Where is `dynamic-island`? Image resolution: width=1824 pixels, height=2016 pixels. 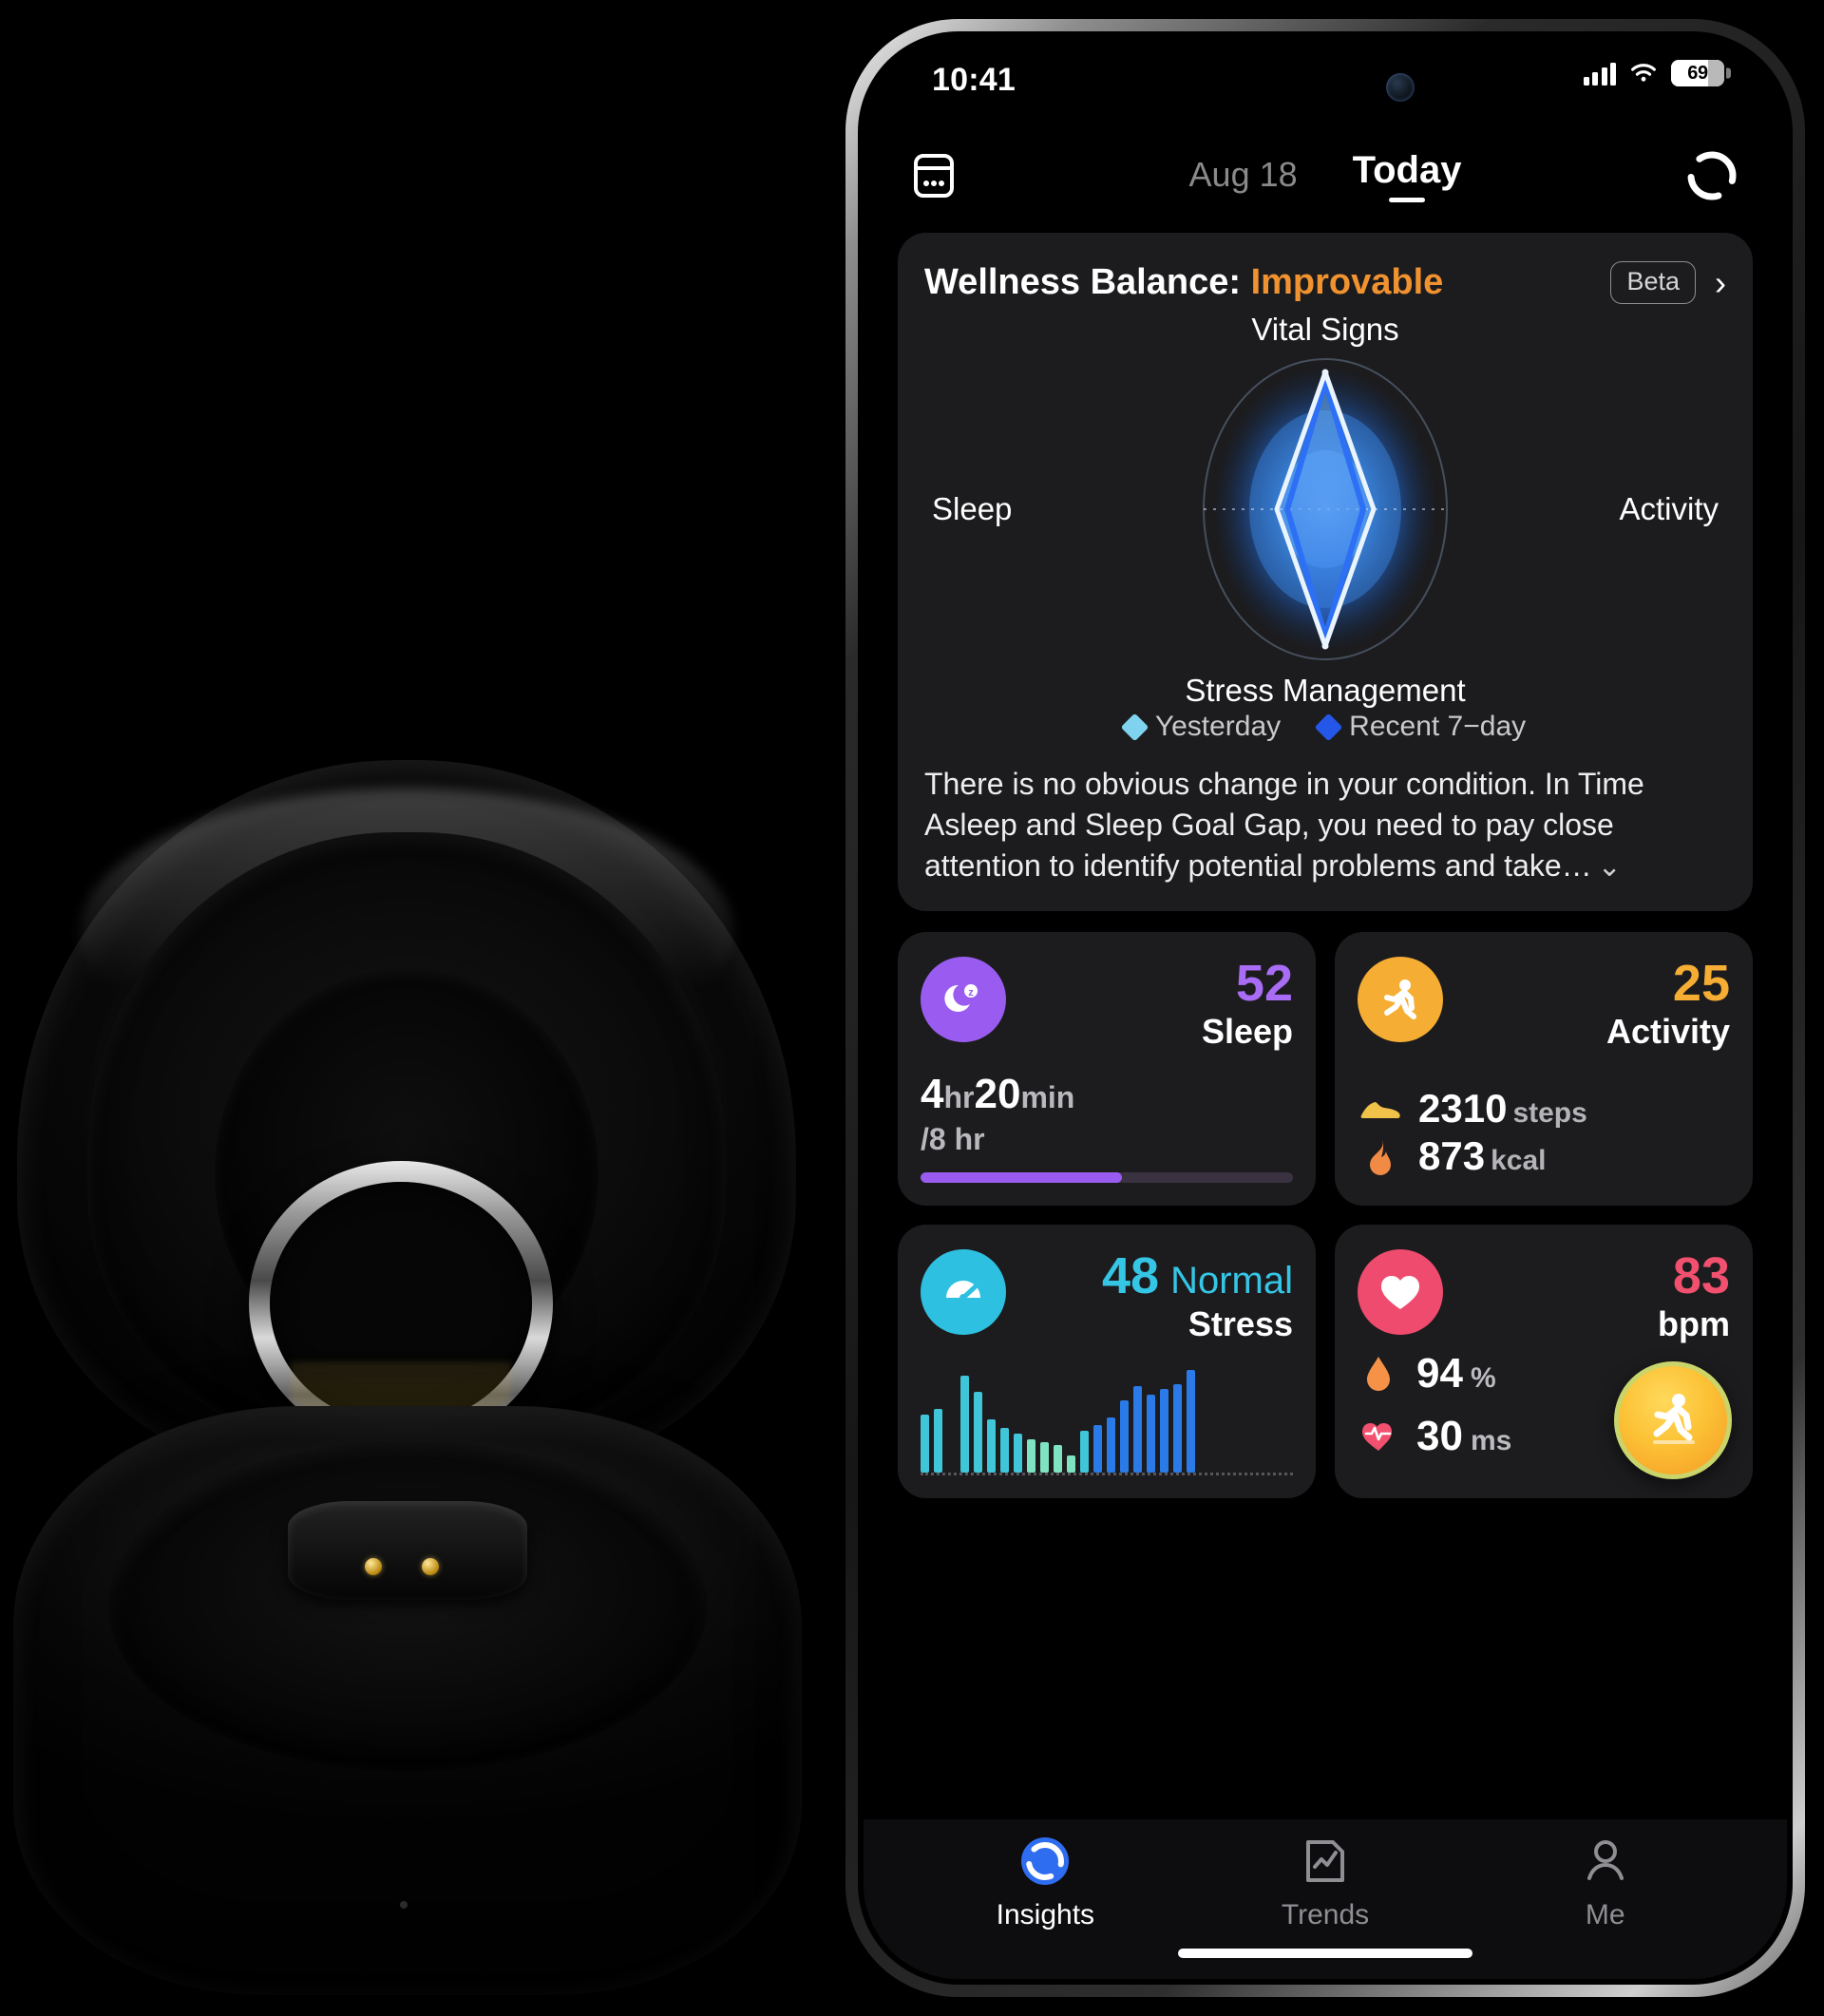
dynamic-island is located at coordinates (1325, 87).